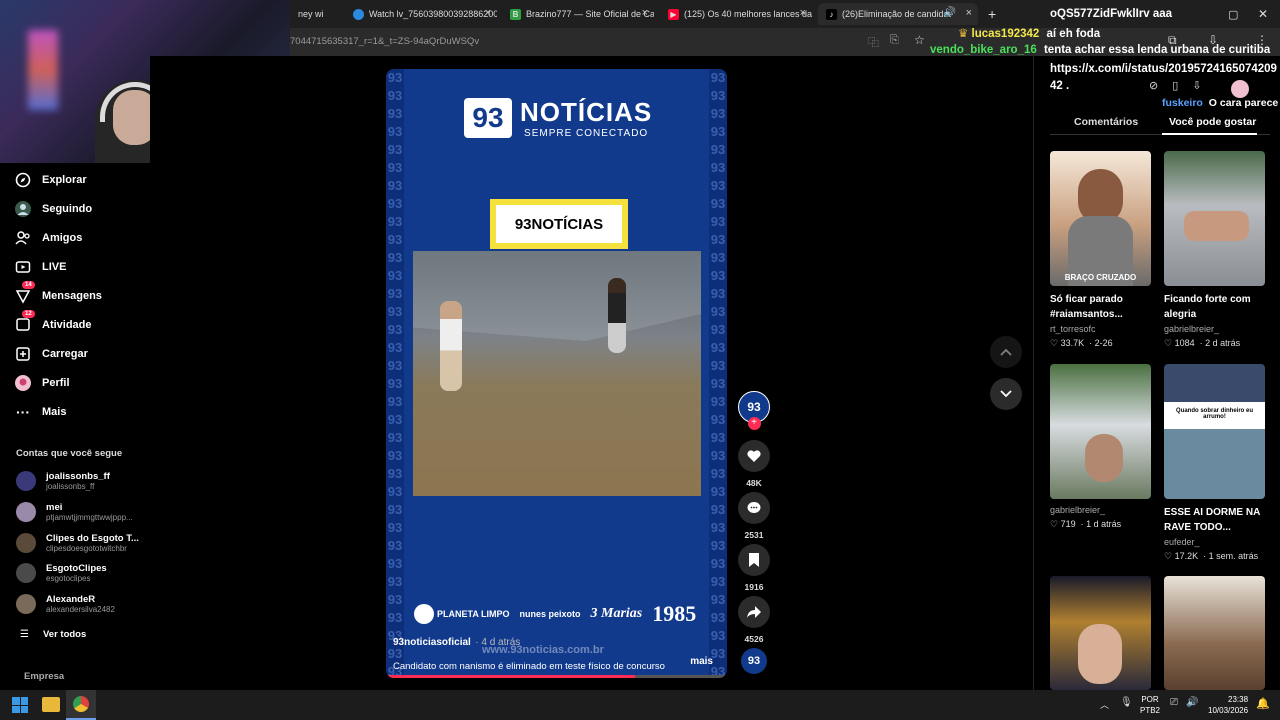 Image resolution: width=1280 pixels, height=720 pixels. Describe the element at coordinates (1005, 34) in the screenshot. I see `chat-username: lucas192342` at that location.